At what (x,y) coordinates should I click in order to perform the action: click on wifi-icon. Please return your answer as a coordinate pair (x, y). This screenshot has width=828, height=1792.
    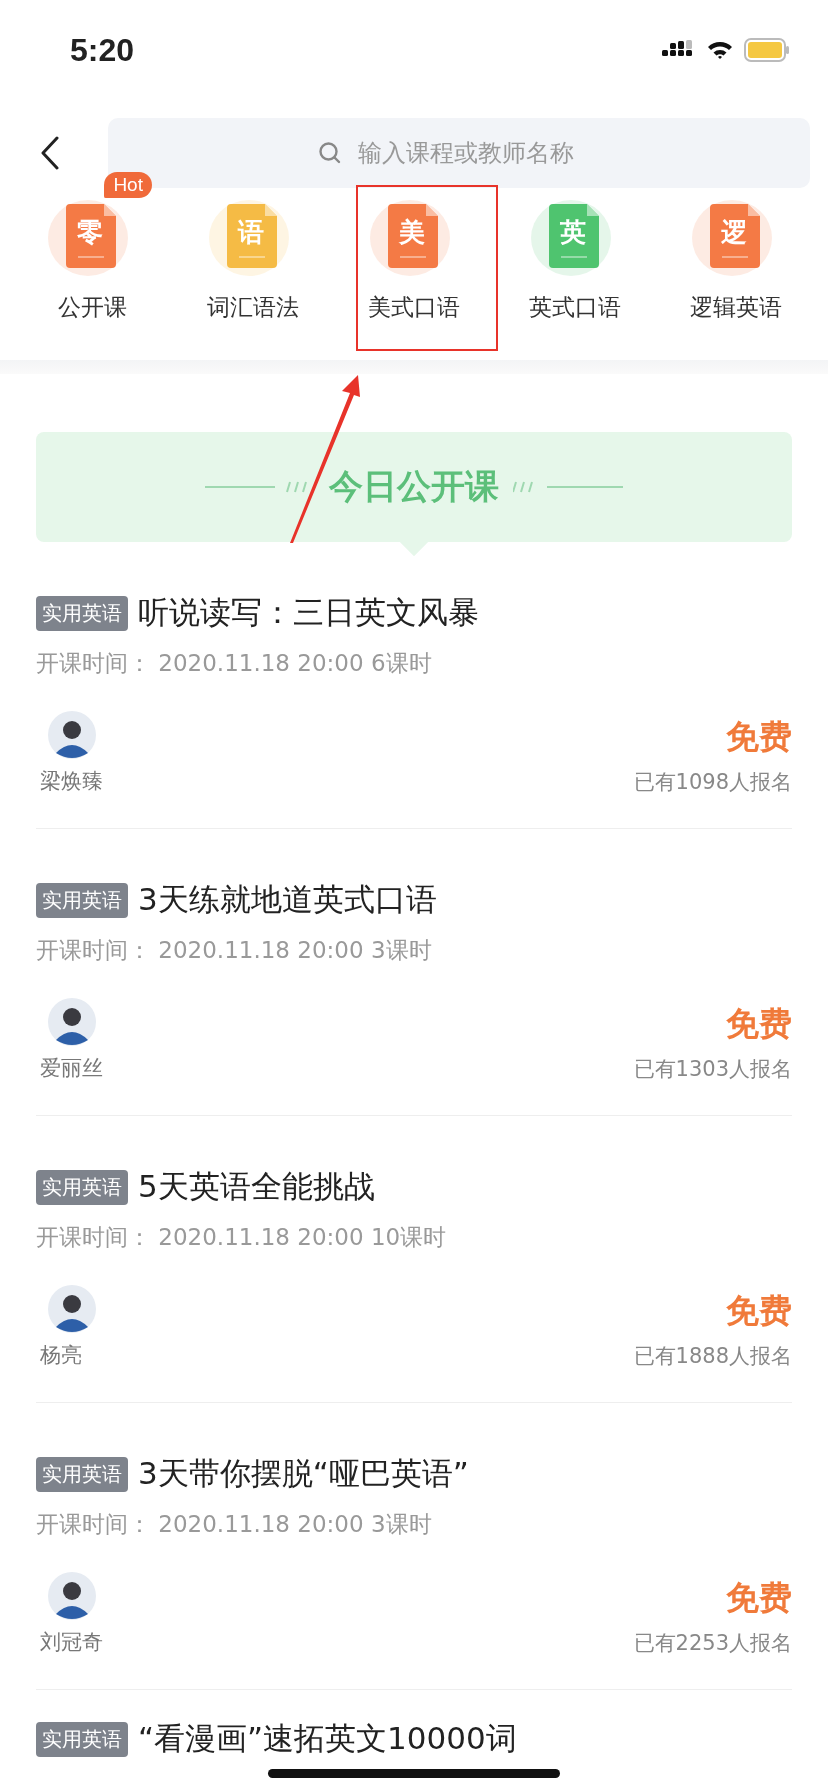
    Looking at the image, I should click on (720, 50).